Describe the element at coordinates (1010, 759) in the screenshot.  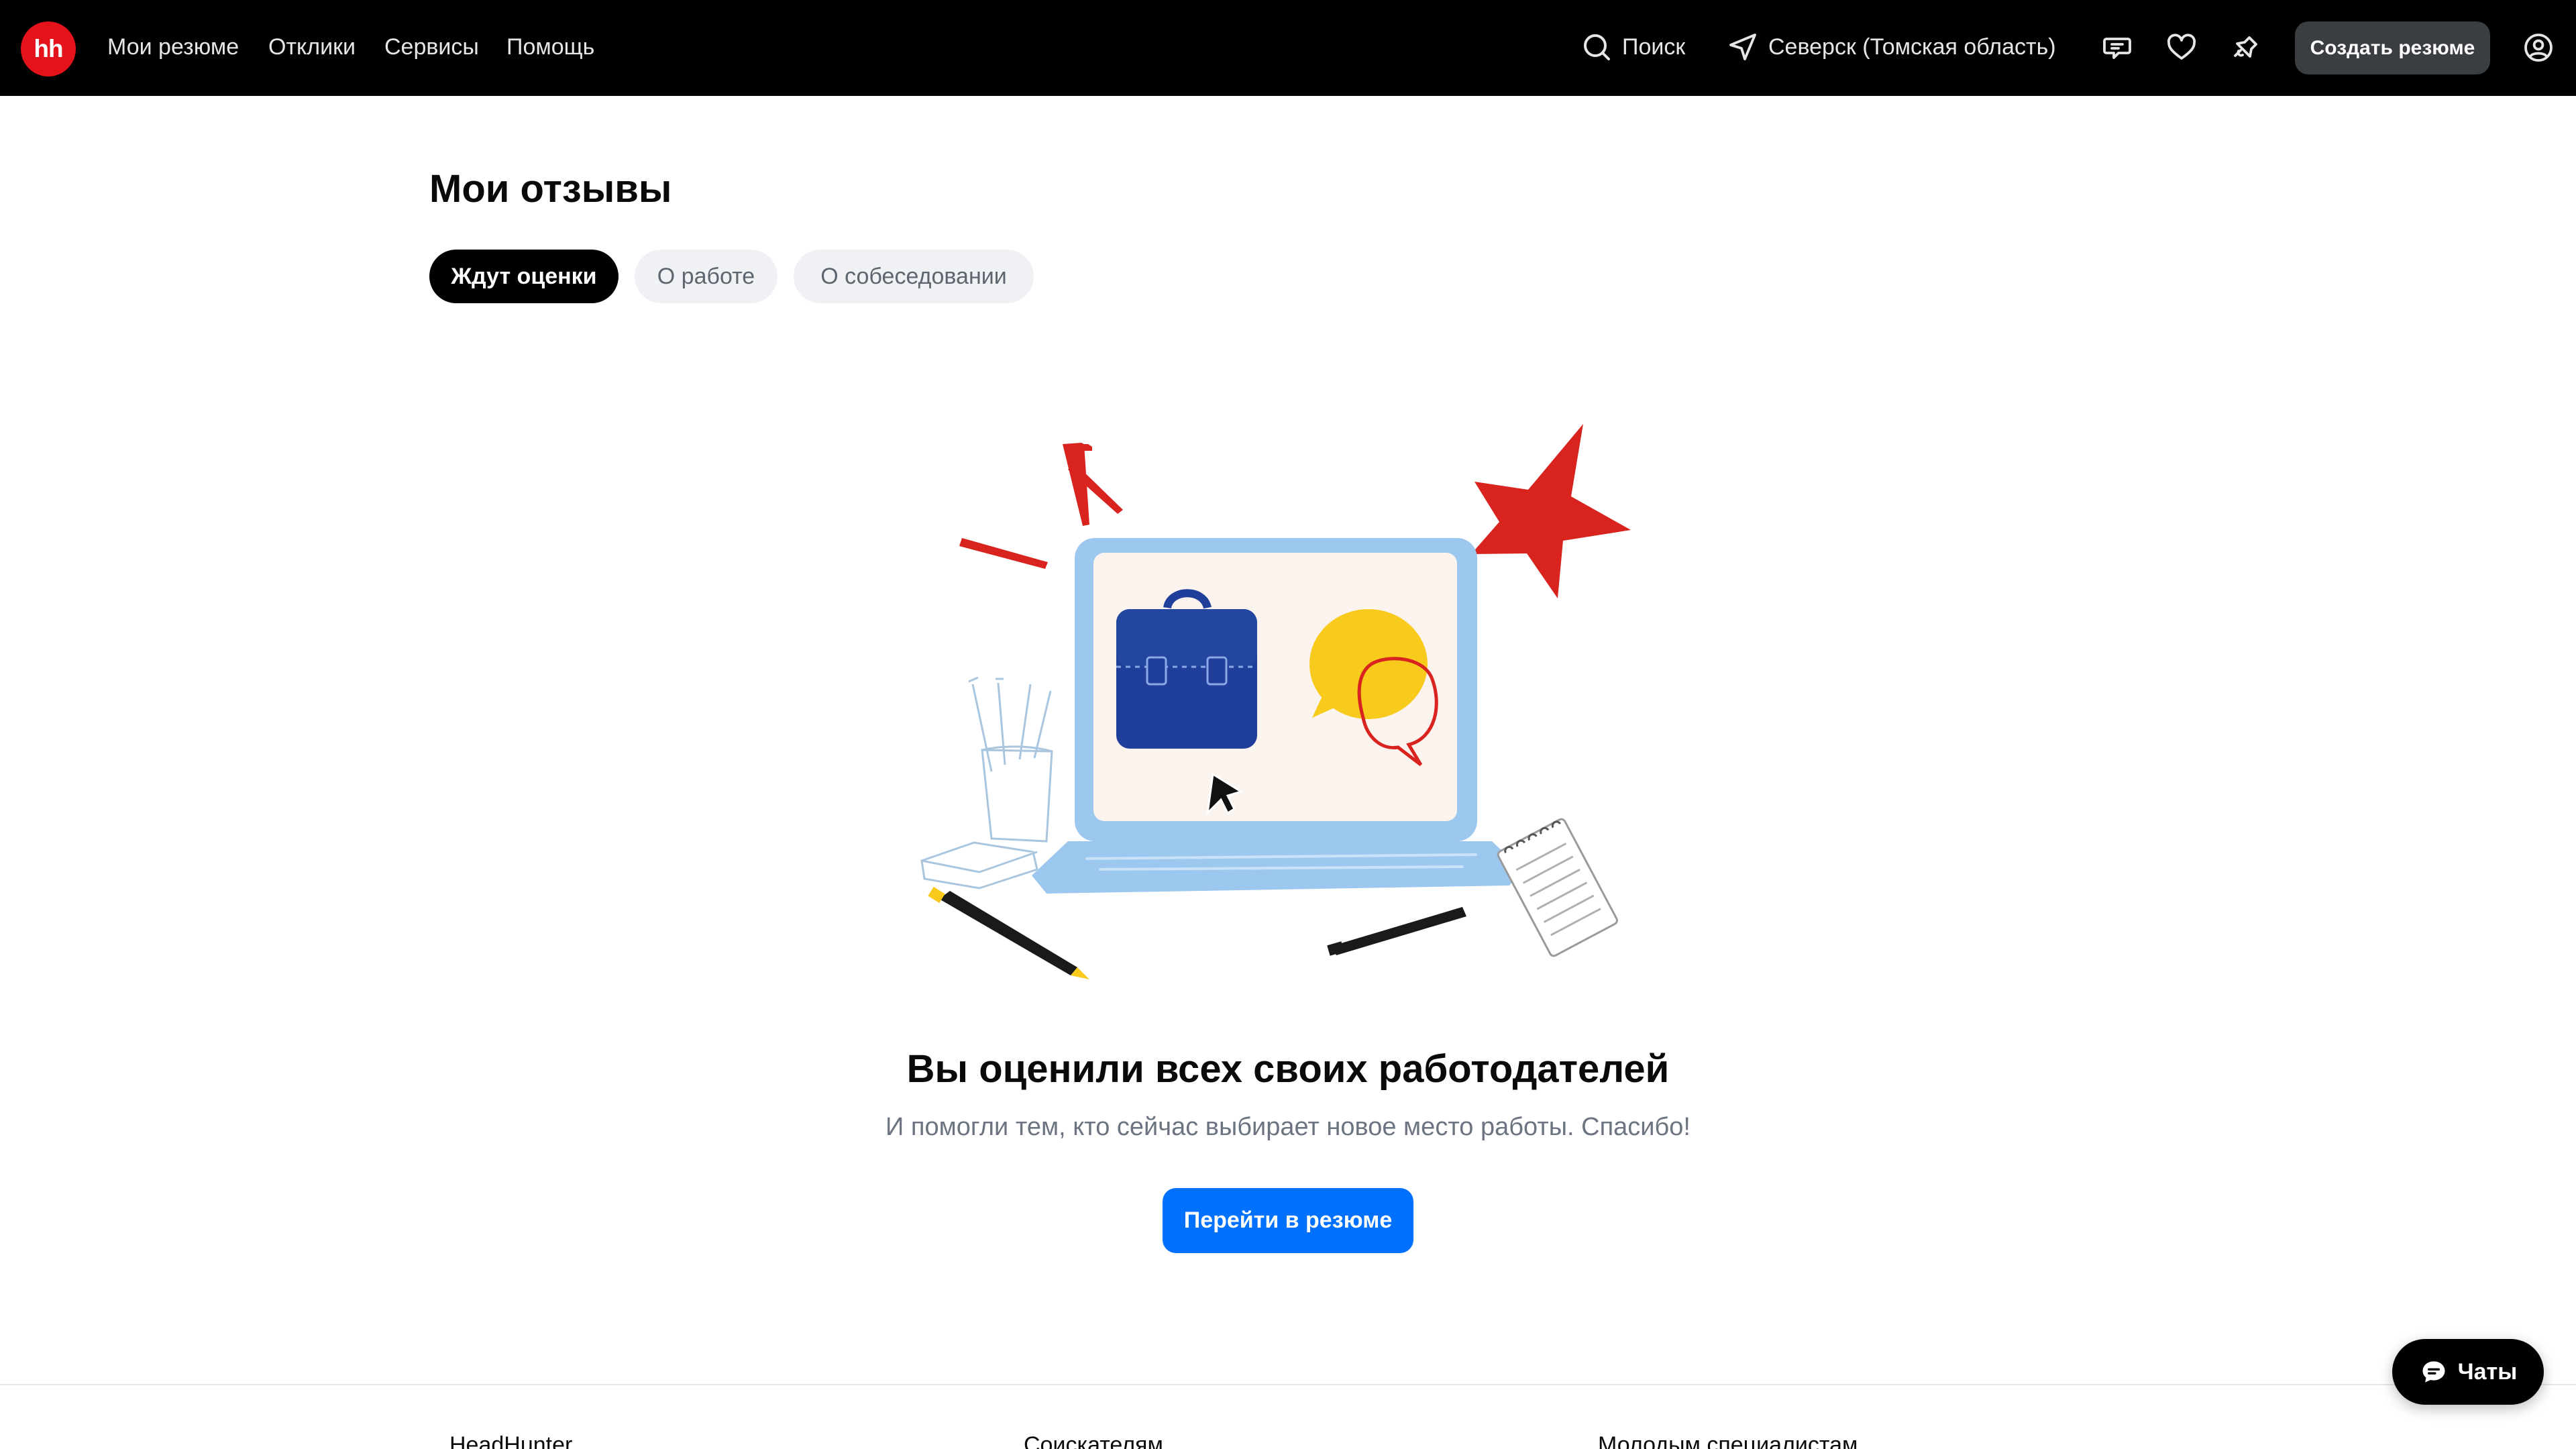
I see `pencil-cup` at that location.